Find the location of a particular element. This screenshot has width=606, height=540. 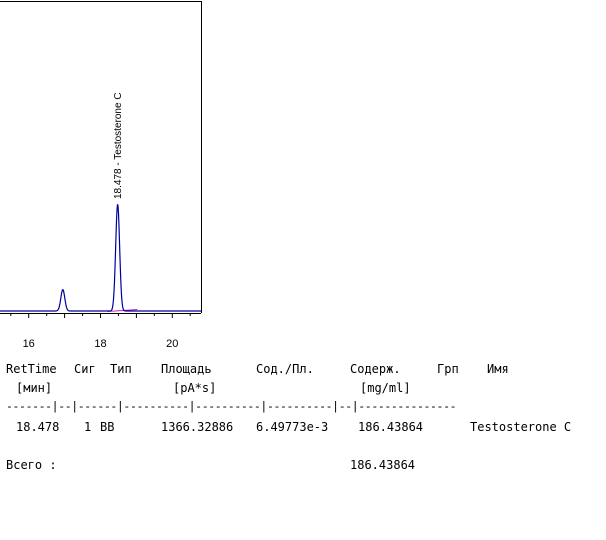

header-amount: Содерж. is located at coordinates (375, 369).